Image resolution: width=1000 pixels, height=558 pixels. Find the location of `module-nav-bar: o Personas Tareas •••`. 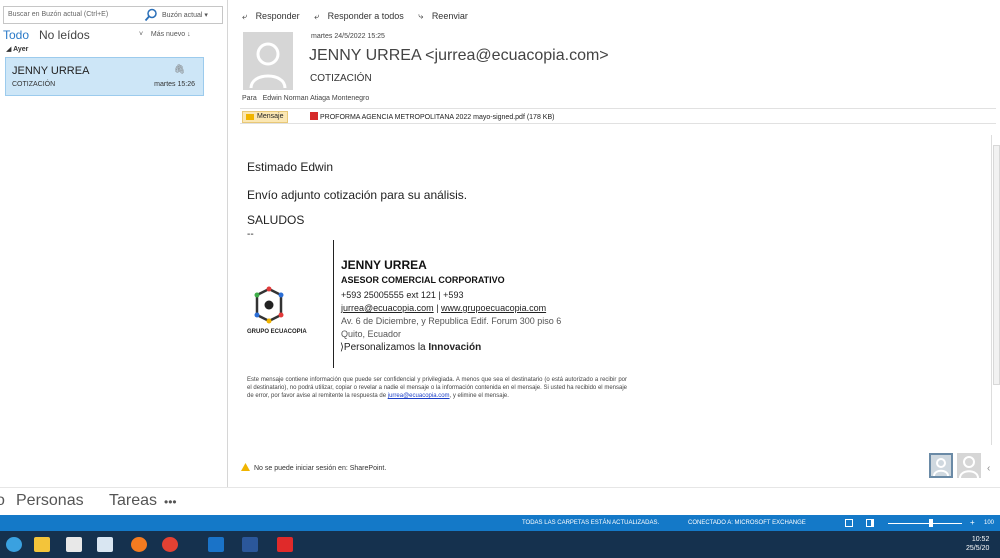

module-nav-bar: o Personas Tareas ••• is located at coordinates (500, 501).